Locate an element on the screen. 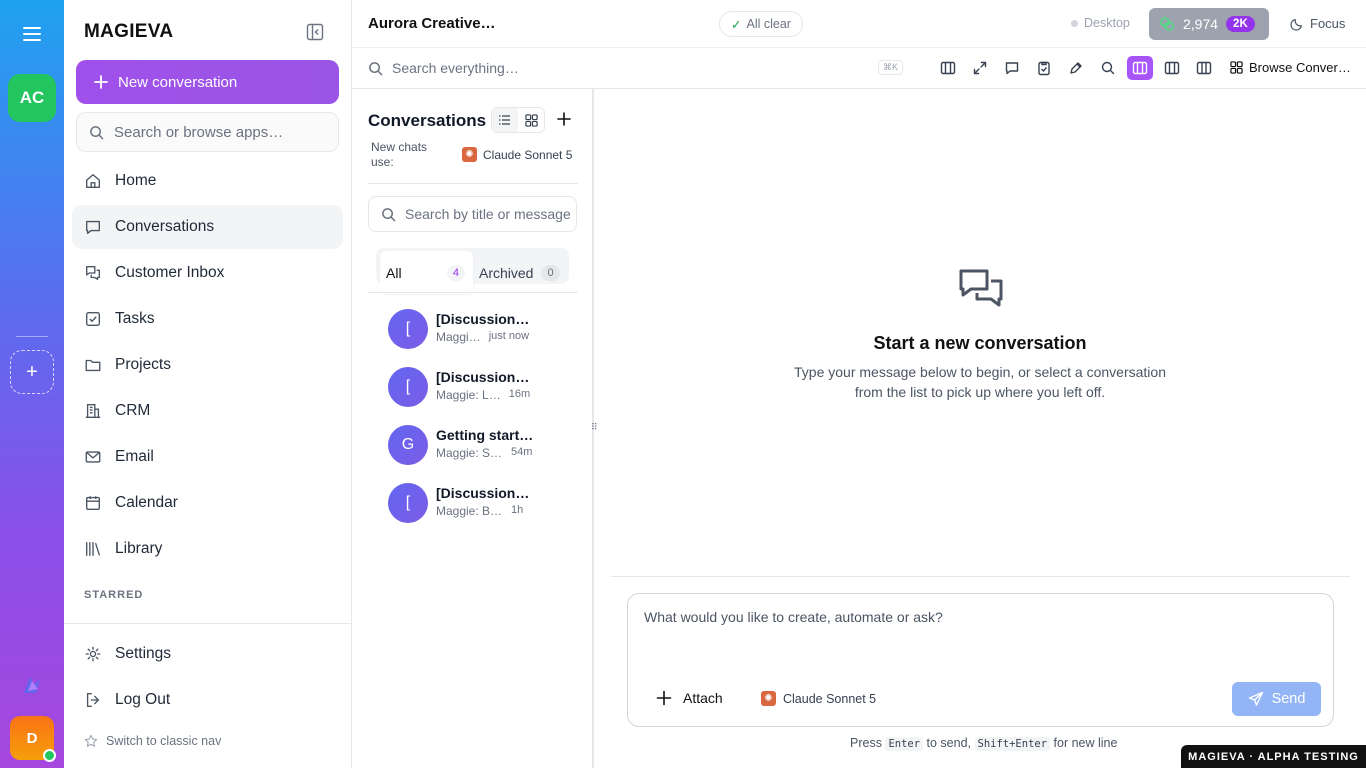 Image resolution: width=1366 pixels, height=768 pixels. conversation-item: [ [Discussion… Maggie: L… 16m is located at coordinates (483, 396).